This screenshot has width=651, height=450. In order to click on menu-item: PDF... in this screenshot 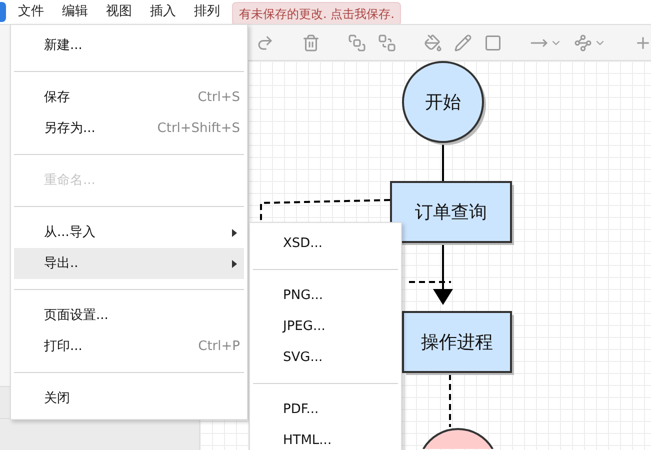, I will do `click(325, 409)`.